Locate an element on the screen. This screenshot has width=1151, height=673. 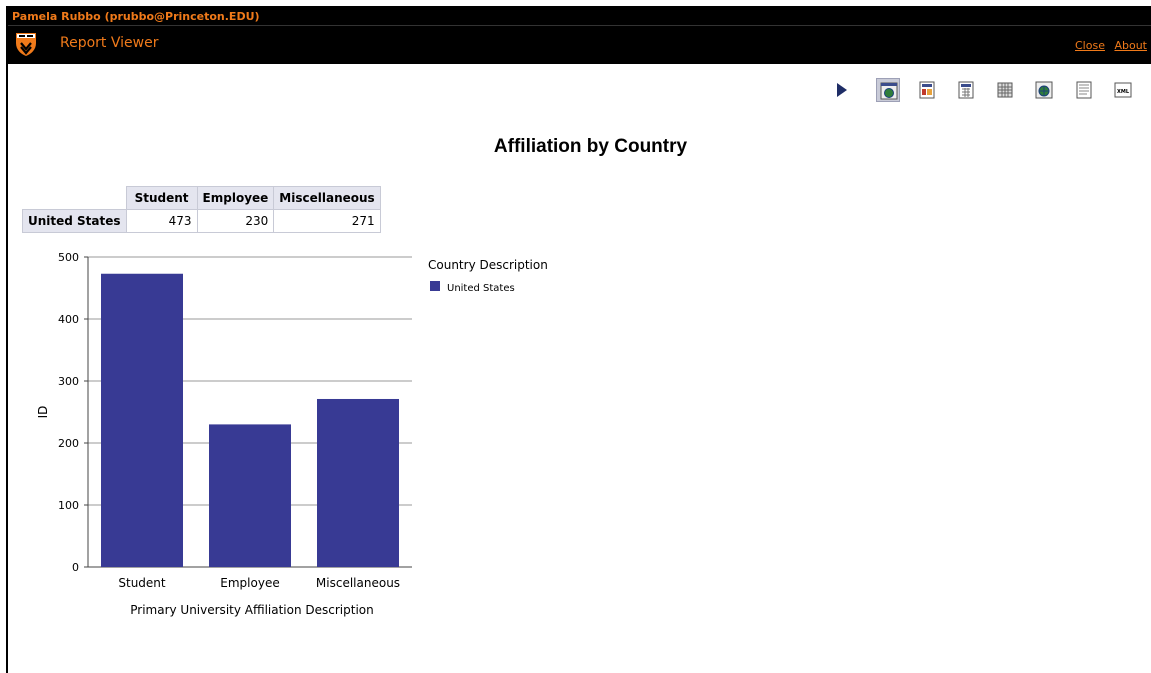
x-tick-label: Miscellaneous is located at coordinates (358, 583).